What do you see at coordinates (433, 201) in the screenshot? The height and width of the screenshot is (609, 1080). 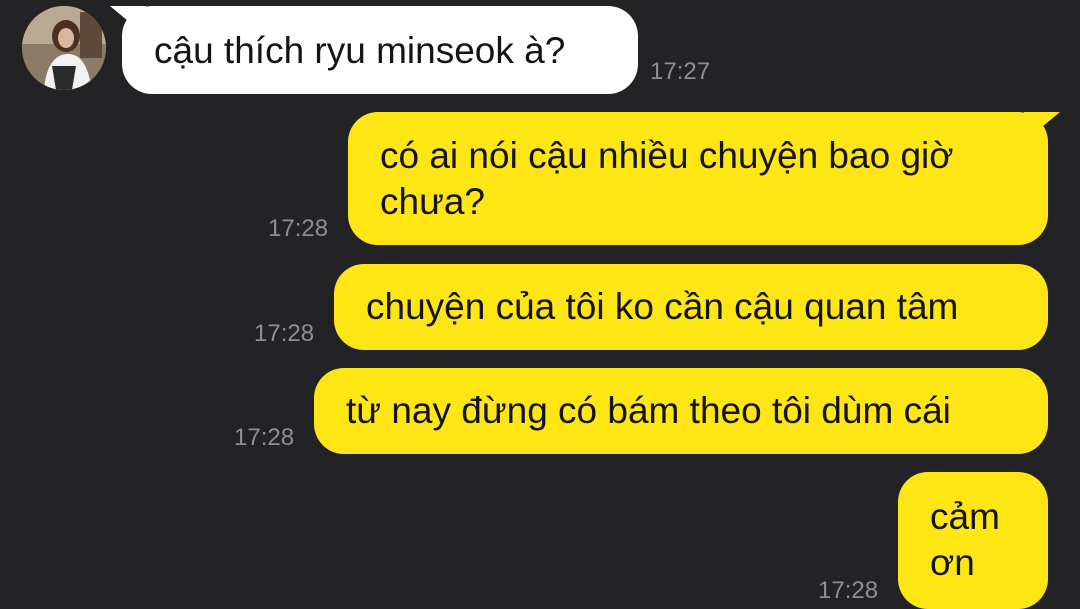 I see `message-text-line: chưa?` at bounding box center [433, 201].